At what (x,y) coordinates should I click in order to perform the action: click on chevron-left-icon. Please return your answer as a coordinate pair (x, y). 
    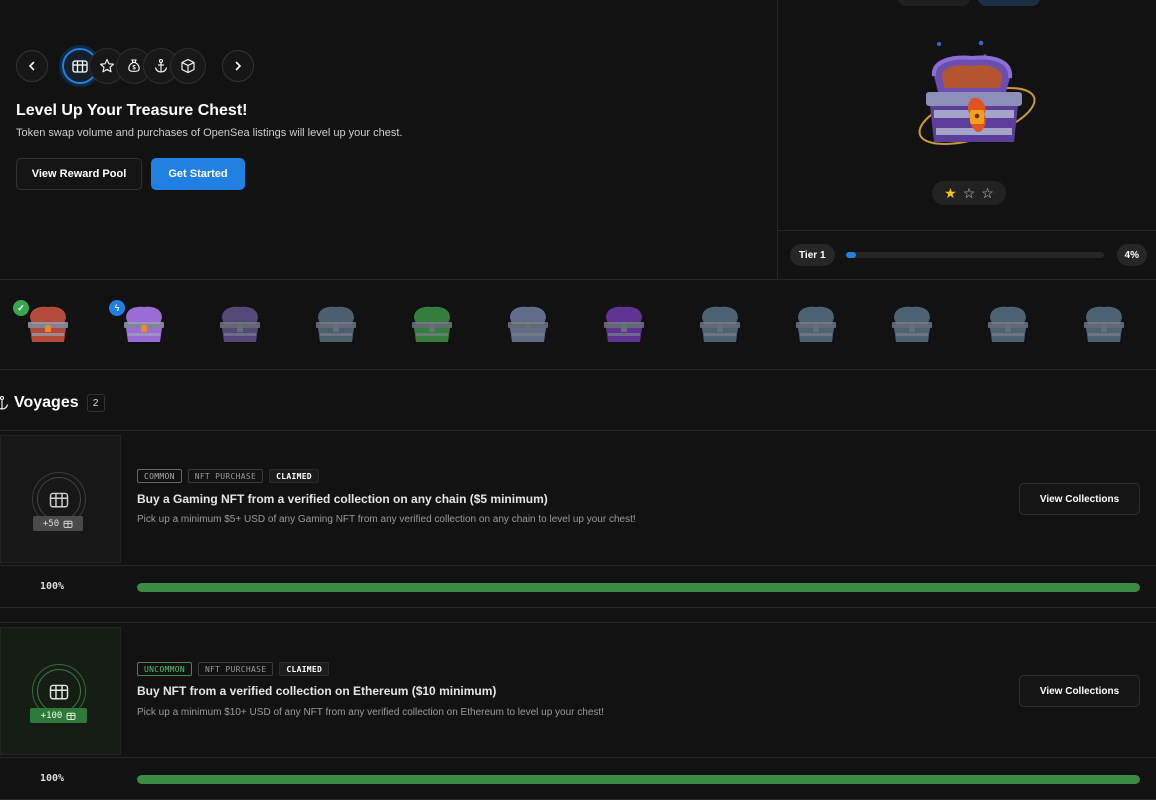
    Looking at the image, I should click on (31, 66).